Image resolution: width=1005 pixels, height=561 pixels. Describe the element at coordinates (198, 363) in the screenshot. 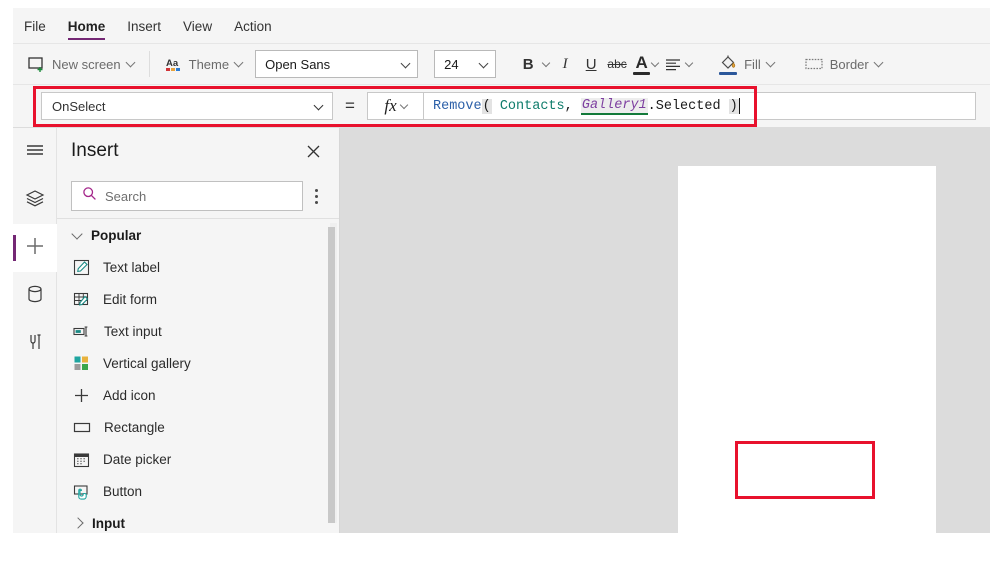

I see `insert-item-vertical-gallery: Vertical gallery` at that location.